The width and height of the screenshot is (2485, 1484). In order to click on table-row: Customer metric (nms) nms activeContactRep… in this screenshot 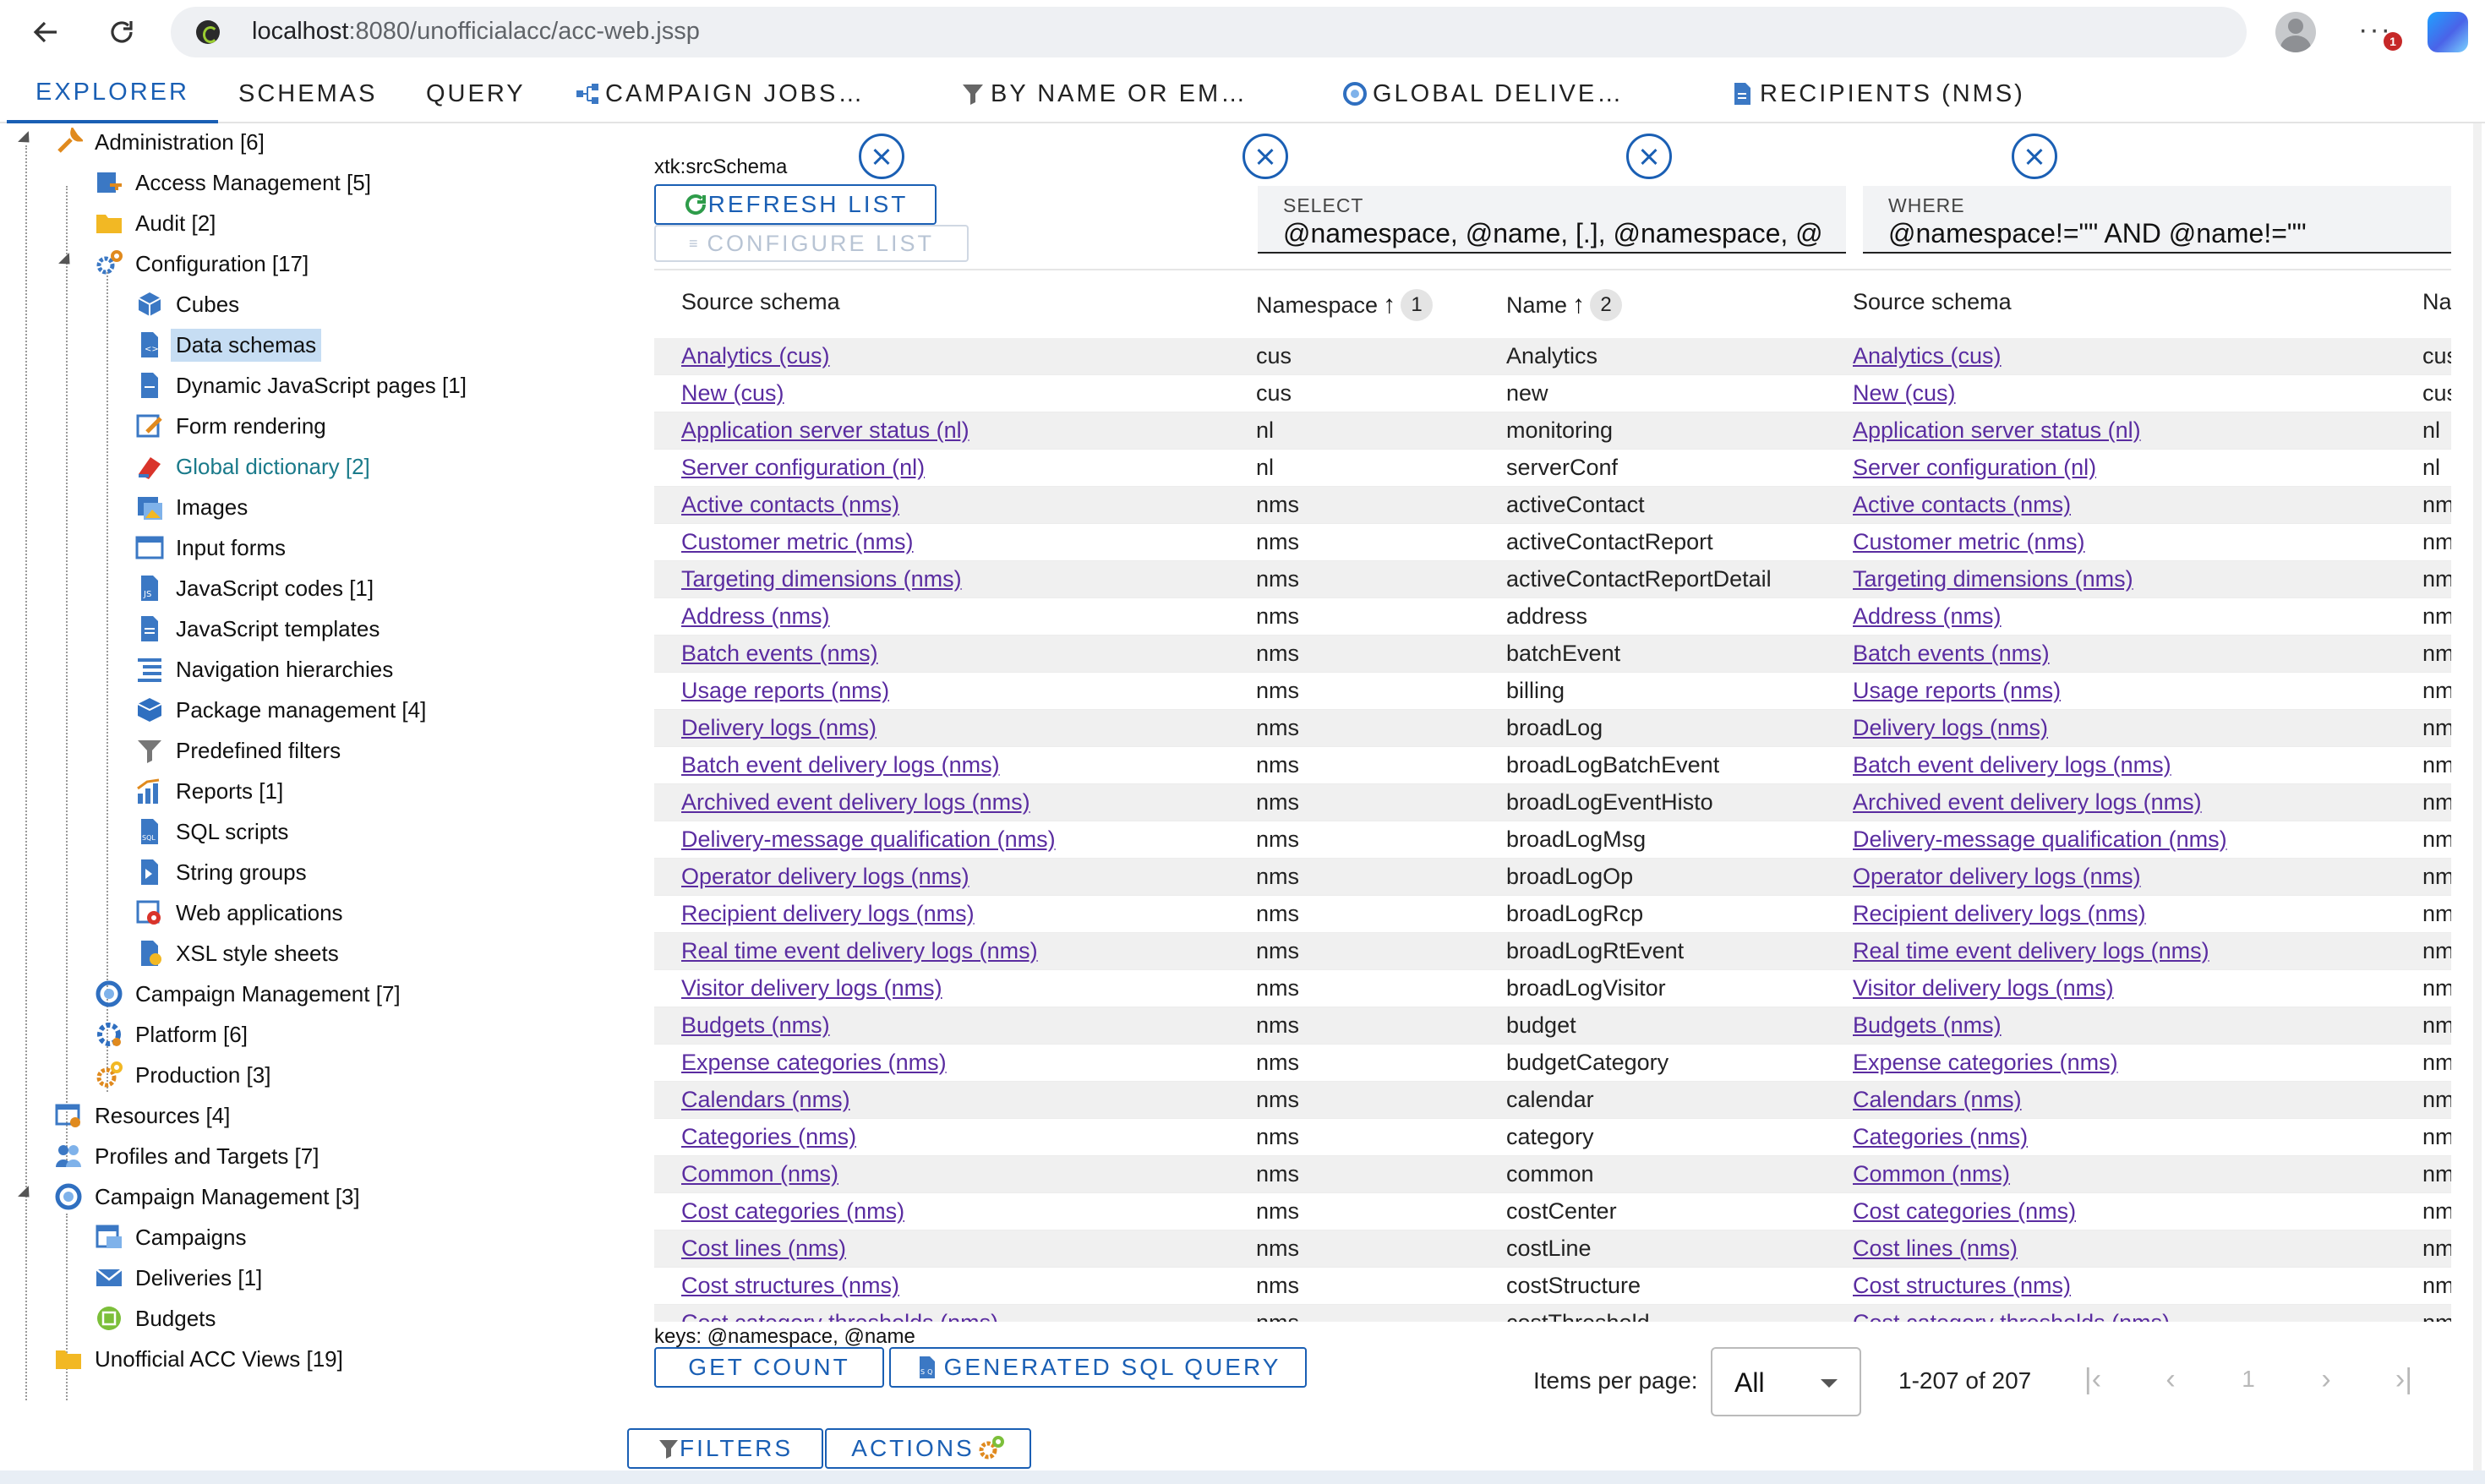, I will do `click(1552, 543)`.